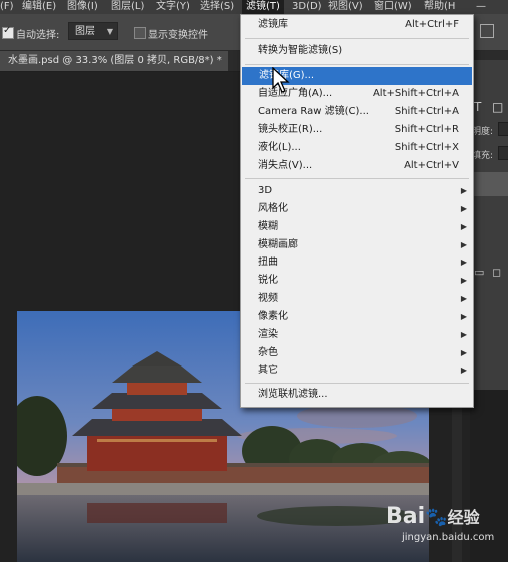  I want to click on menu-item-label: 扭曲, so click(268, 262).